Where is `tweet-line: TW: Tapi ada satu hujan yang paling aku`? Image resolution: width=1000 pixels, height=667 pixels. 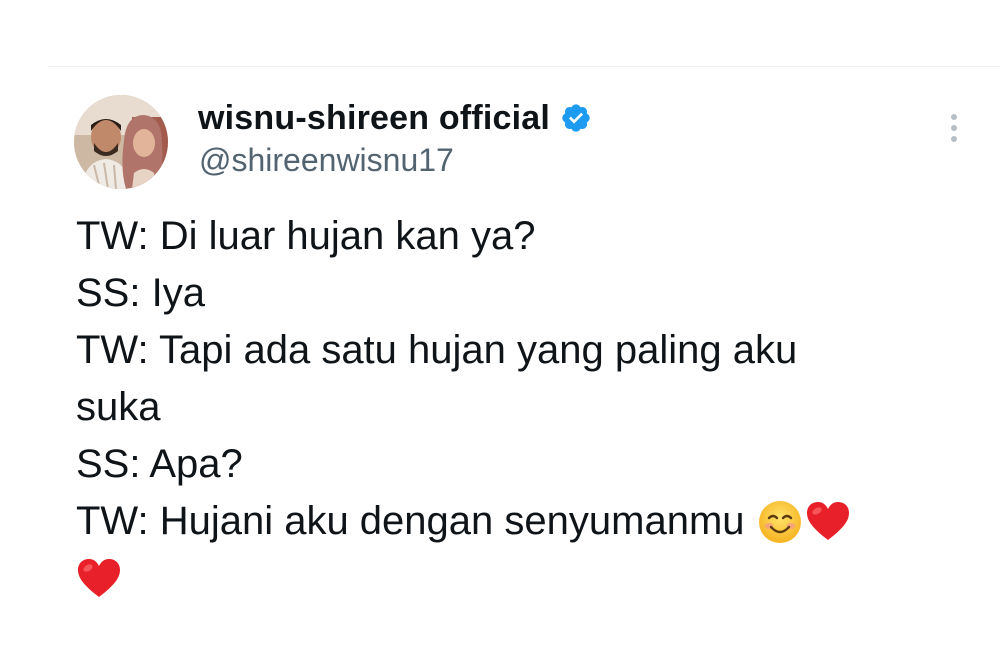
tweet-line: TW: Tapi ada satu hujan yang paling aku is located at coordinates (437, 350).